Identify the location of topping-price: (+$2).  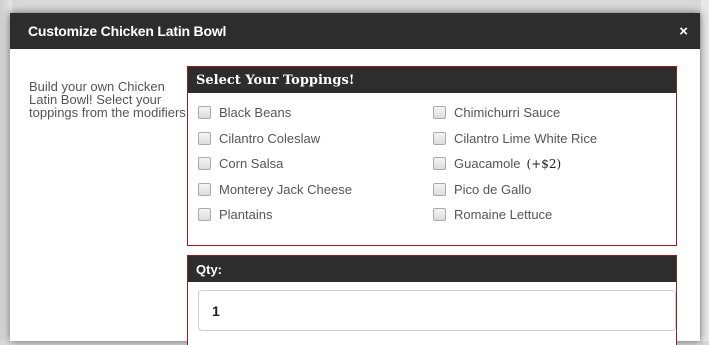
(544, 163).